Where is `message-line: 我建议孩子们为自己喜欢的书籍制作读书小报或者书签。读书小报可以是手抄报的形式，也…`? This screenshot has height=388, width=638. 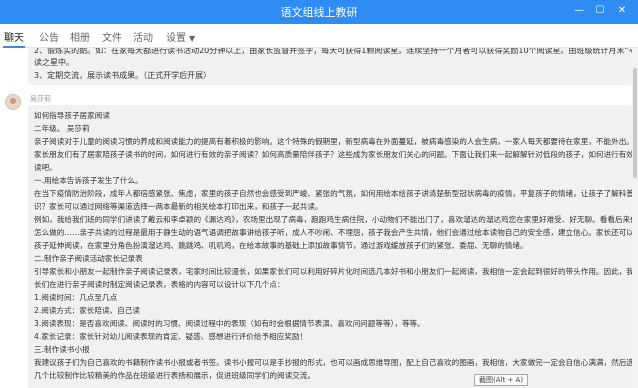
message-line: 我建议孩子们为自己喜欢的书籍制作读书小报或者书签。读书小报可以是手抄报的形式，也… is located at coordinates (333, 362).